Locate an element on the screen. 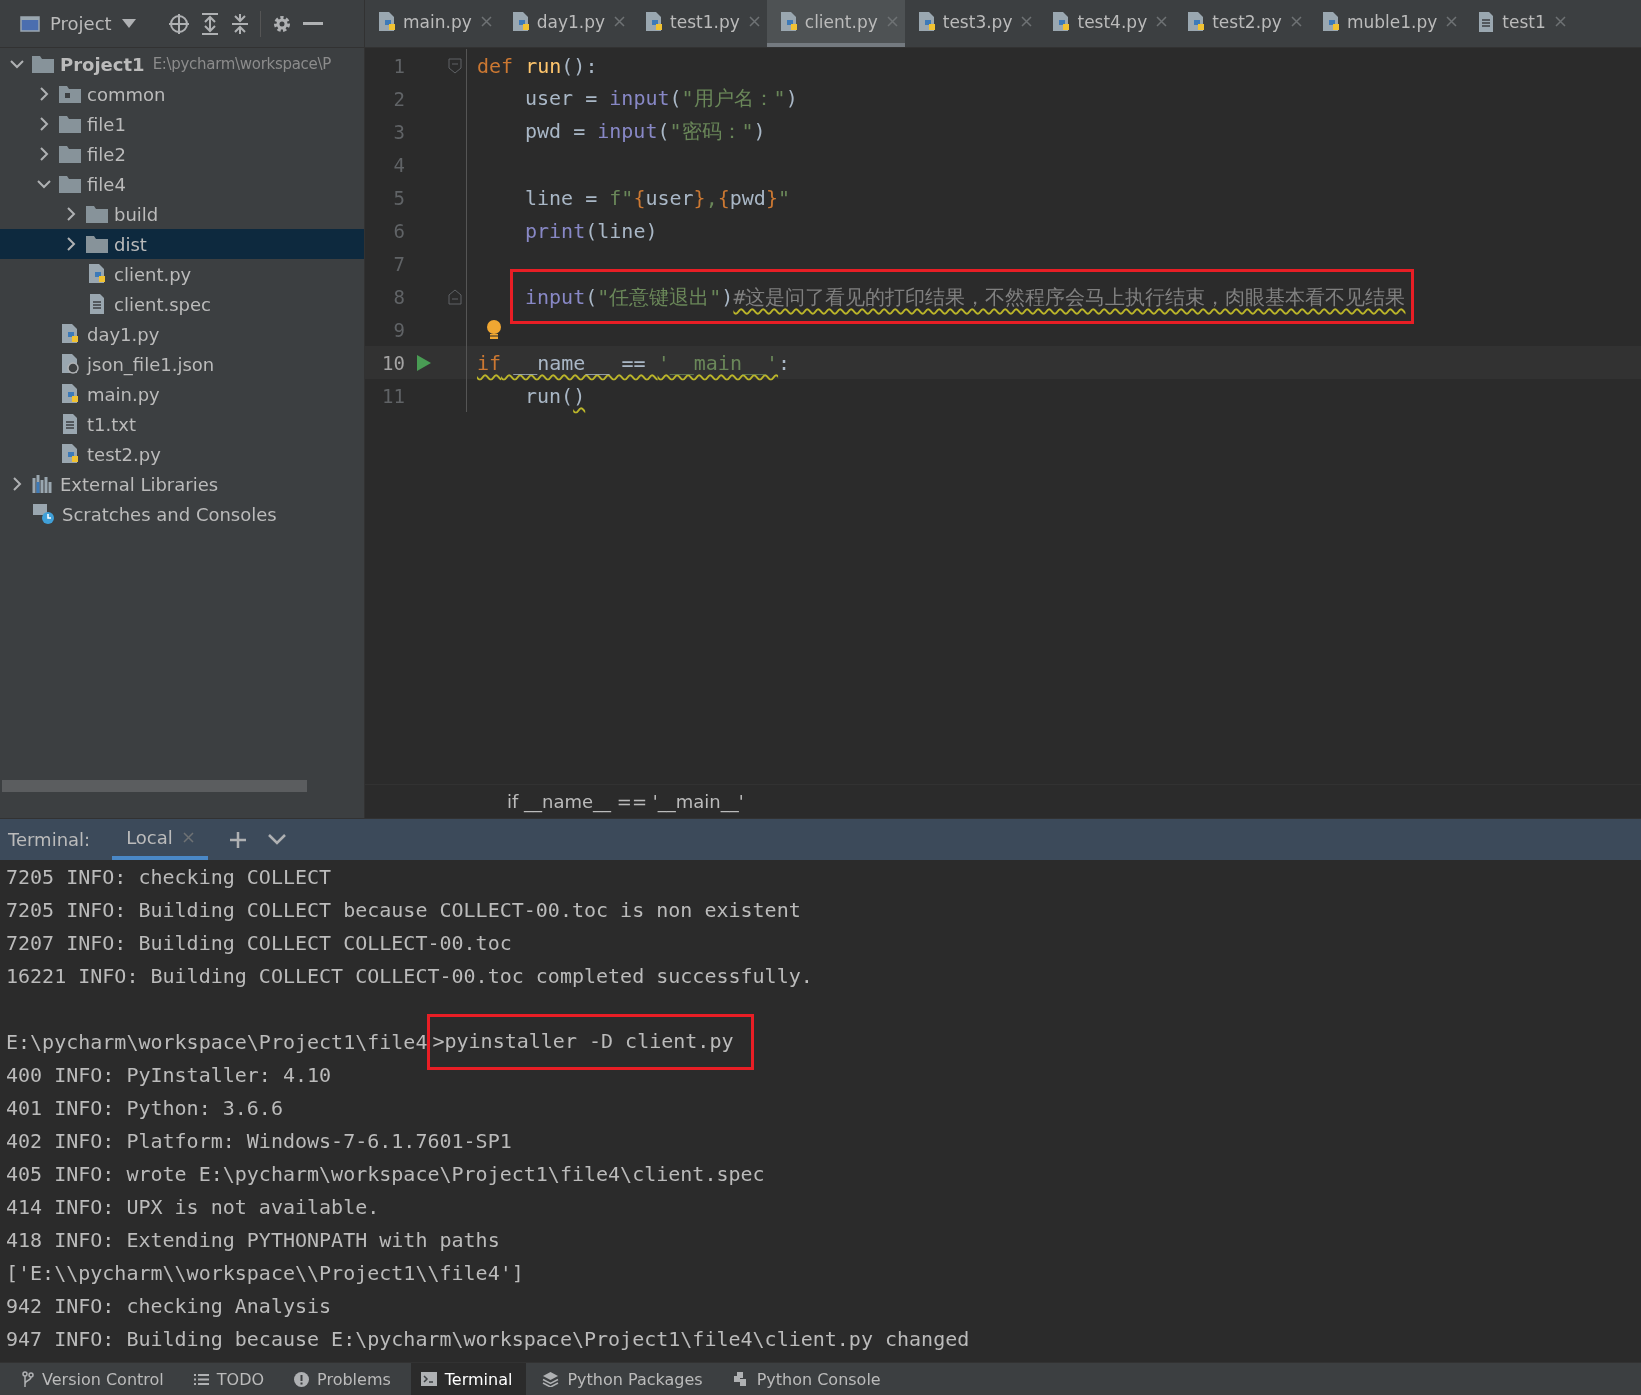 The height and width of the screenshot is (1395, 1641). line-number: 4 is located at coordinates (398, 164).